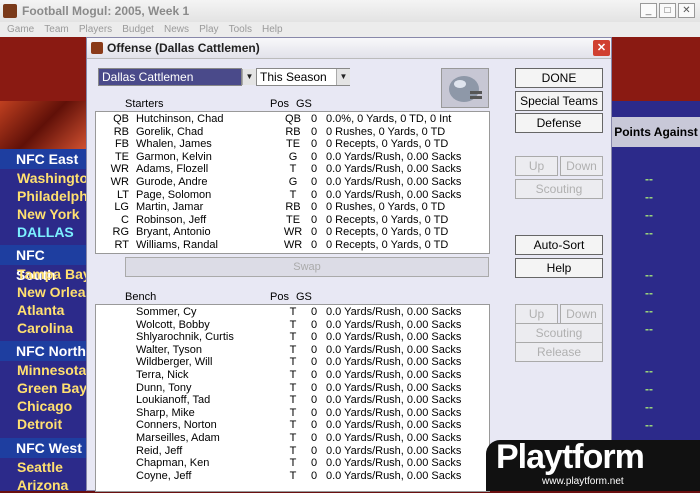  Describe the element at coordinates (165, 412) in the screenshot. I see `player-name: Sharp, Mike` at that location.